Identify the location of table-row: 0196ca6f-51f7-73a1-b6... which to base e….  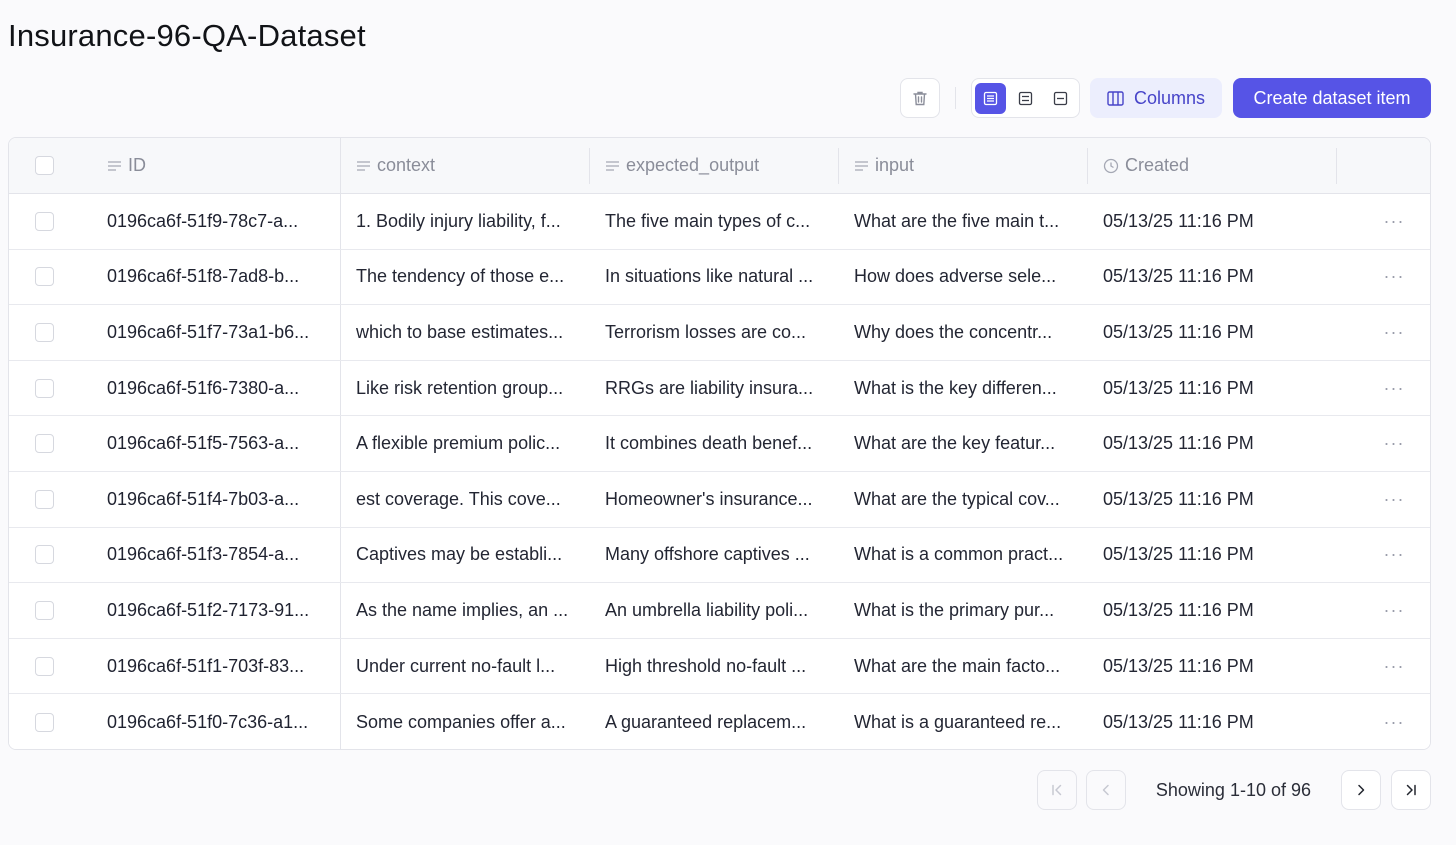
(719, 333).